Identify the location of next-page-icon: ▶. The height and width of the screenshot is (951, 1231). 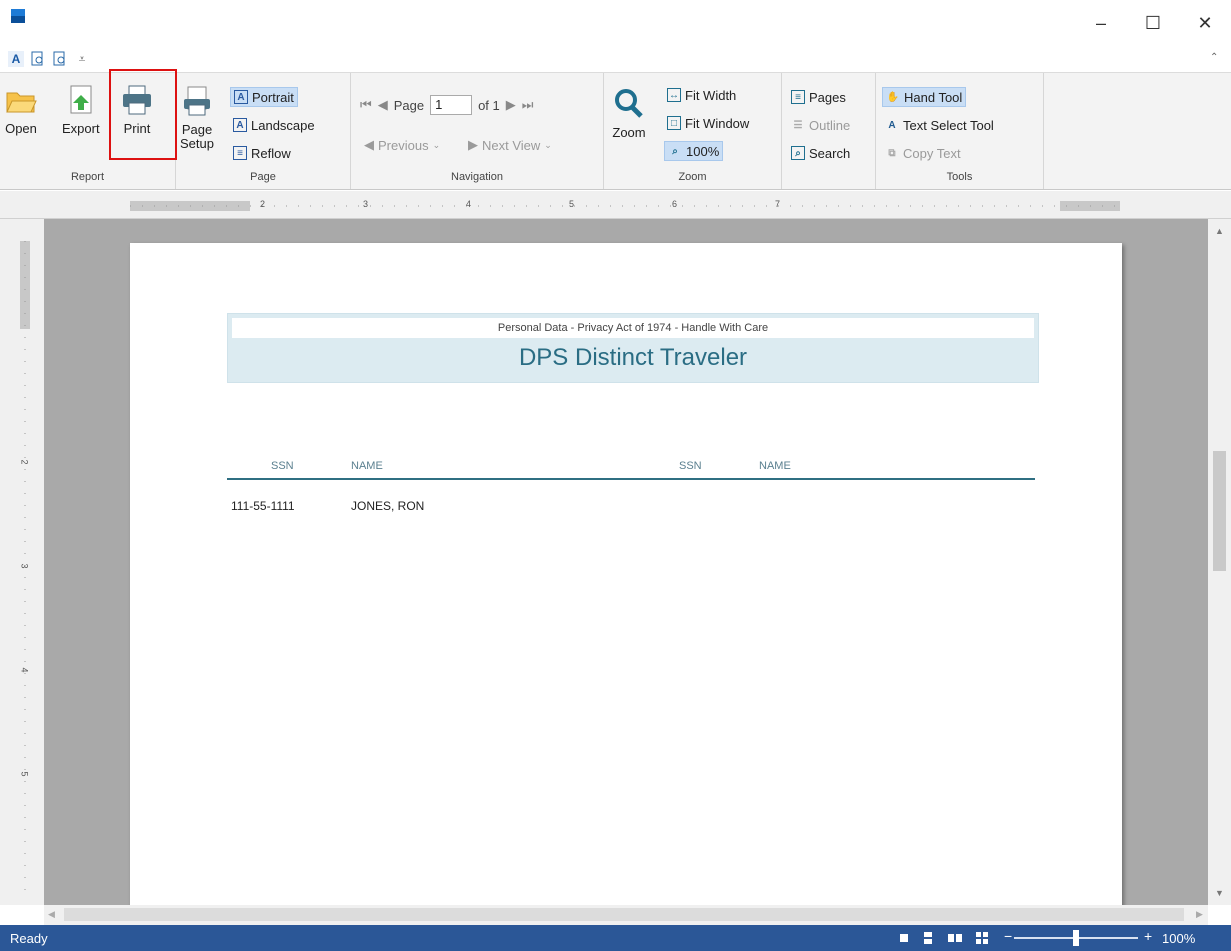
(511, 105).